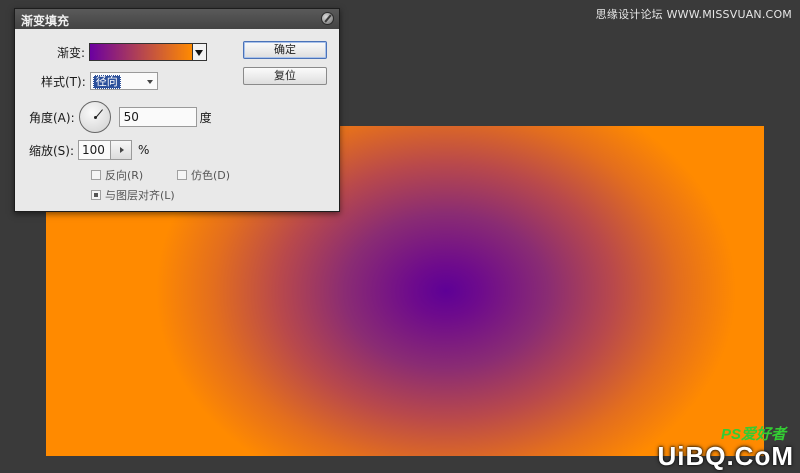 This screenshot has height=473, width=800. Describe the element at coordinates (205, 117) in the screenshot. I see `angle-unit: 度` at that location.